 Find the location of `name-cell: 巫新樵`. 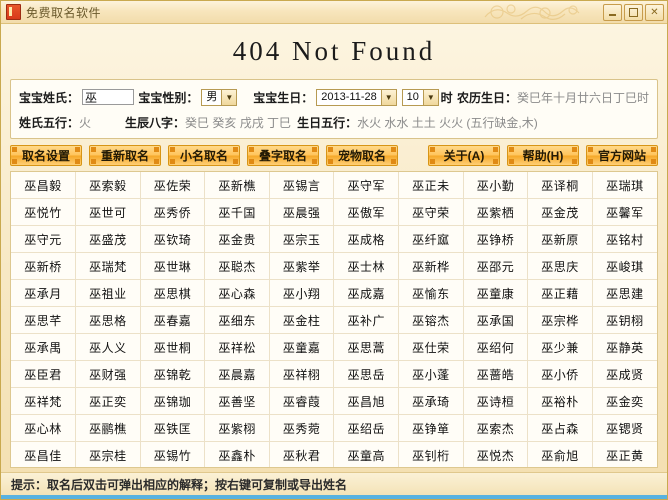

name-cell: 巫新樵 is located at coordinates (237, 185).